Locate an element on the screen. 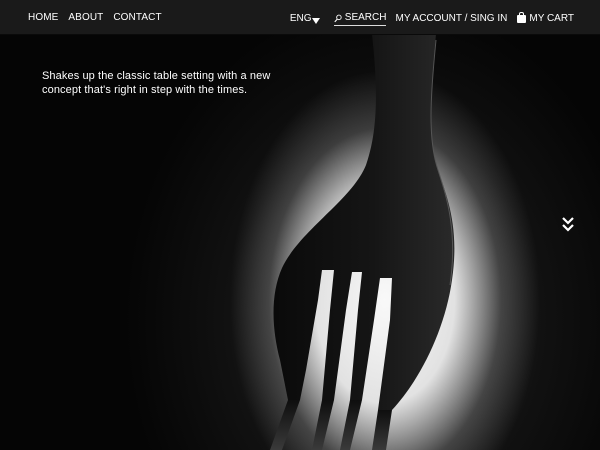  language-label: ENG is located at coordinates (300, 18).